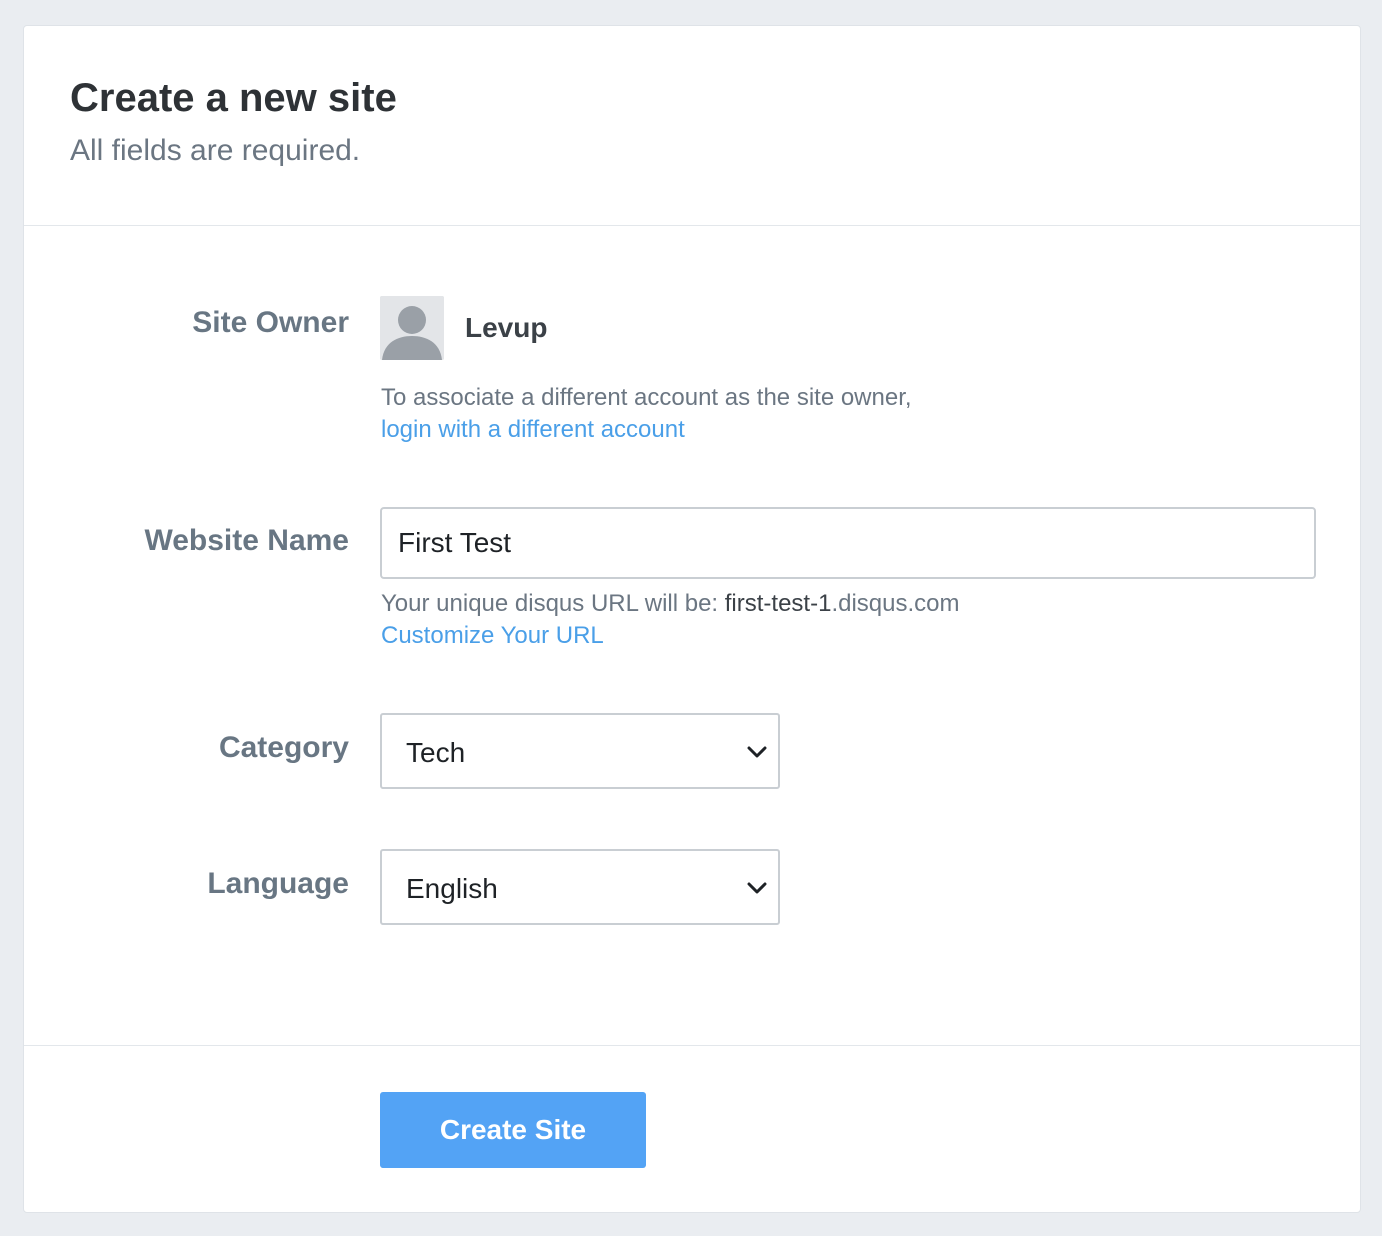 This screenshot has height=1236, width=1382. Describe the element at coordinates (452, 888) in the screenshot. I see `language-selected-value: English` at that location.